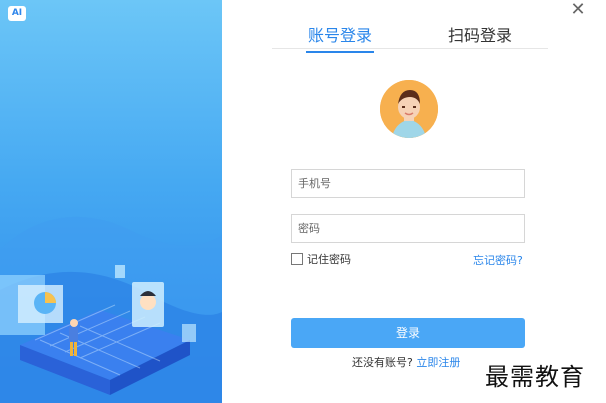 This screenshot has height=403, width=606. Describe the element at coordinates (297, 259) in the screenshot. I see `checkbox-icon` at that location.